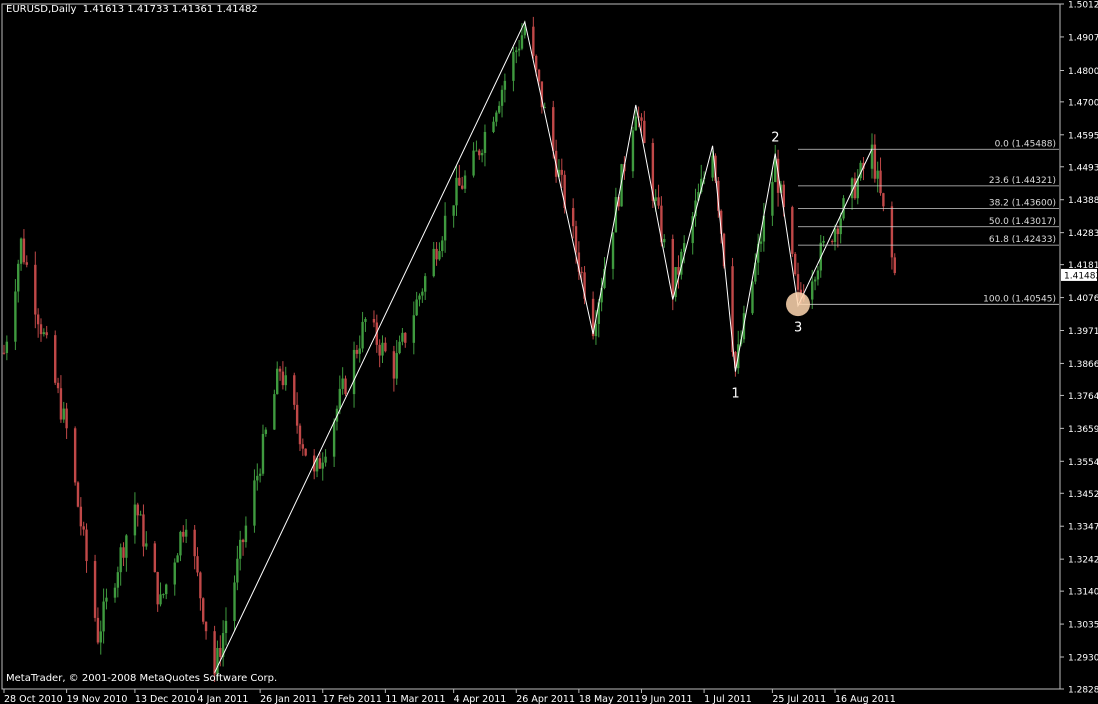 The image size is (1098, 704). What do you see at coordinates (1083, 299) in the screenshot?
I see `y-tick-label: 1.40760` at bounding box center [1083, 299].